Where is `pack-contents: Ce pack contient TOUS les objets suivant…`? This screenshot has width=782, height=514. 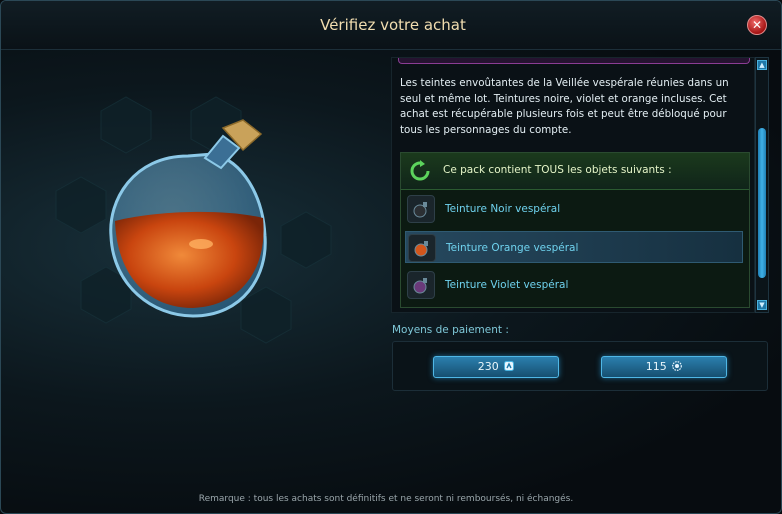 pack-contents: Ce pack contient TOUS les objets suivant… is located at coordinates (575, 230).